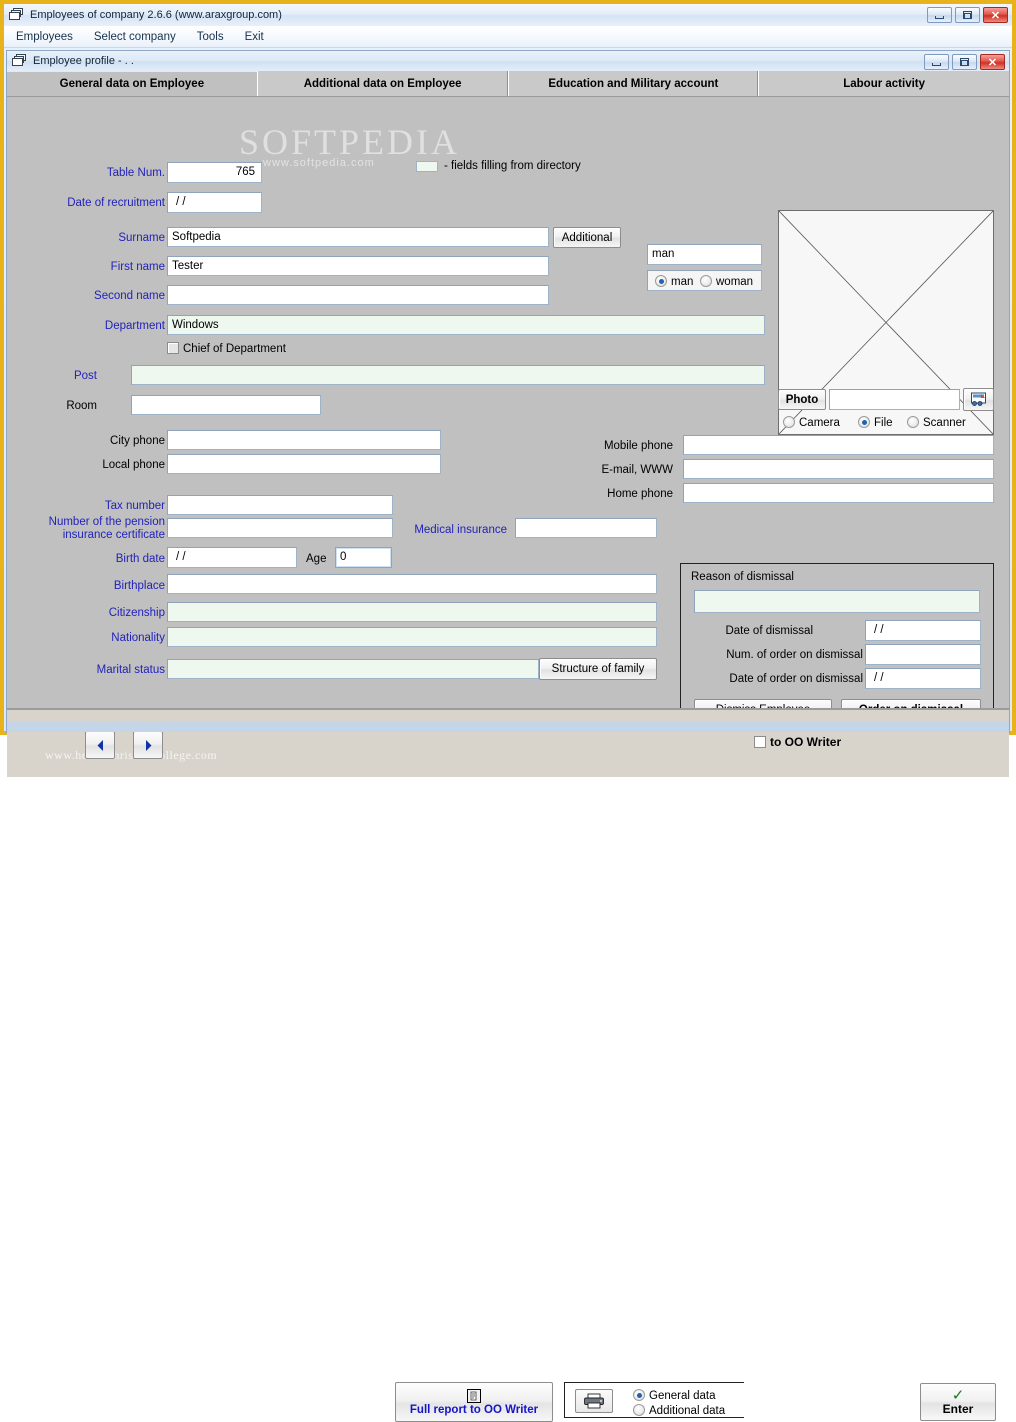 This screenshot has height=1422, width=1016. I want to click on enter-button: ✓ Enter, so click(958, 1402).